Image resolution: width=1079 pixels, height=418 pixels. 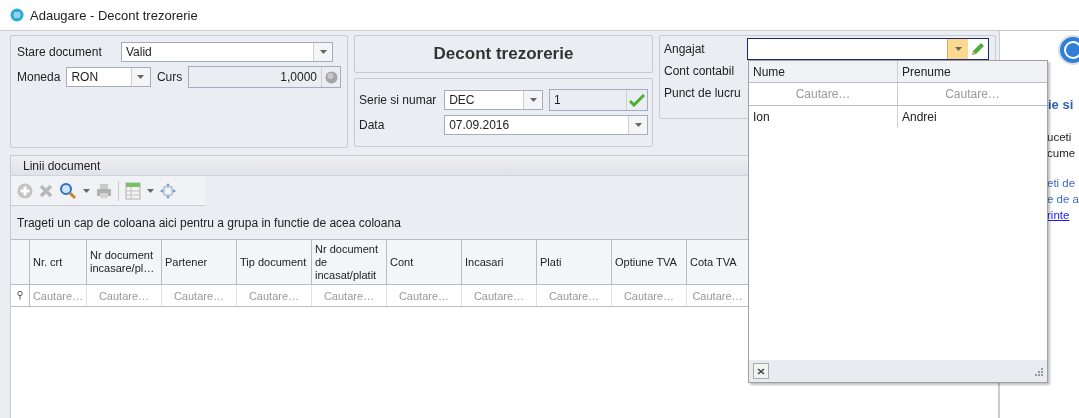 I want to click on field-label: Punct de lucru, so click(x=702, y=93).